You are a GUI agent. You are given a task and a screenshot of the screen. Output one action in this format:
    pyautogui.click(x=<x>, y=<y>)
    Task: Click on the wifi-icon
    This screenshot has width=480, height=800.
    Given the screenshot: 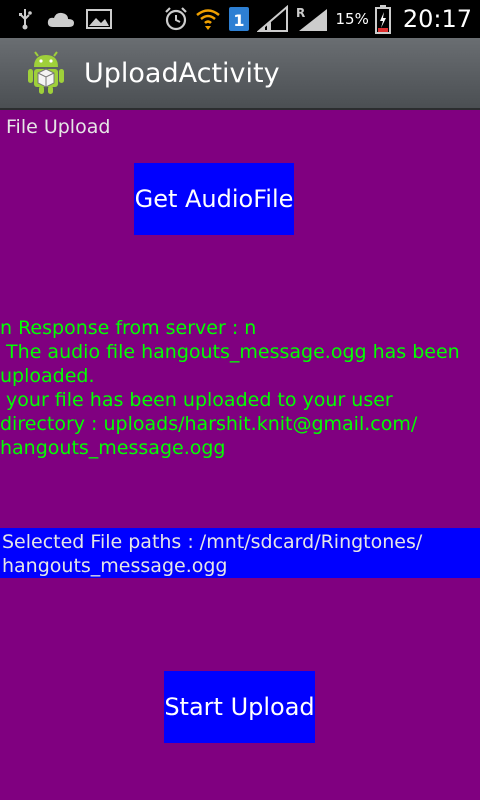 What is the action you would take?
    pyautogui.click(x=208, y=19)
    